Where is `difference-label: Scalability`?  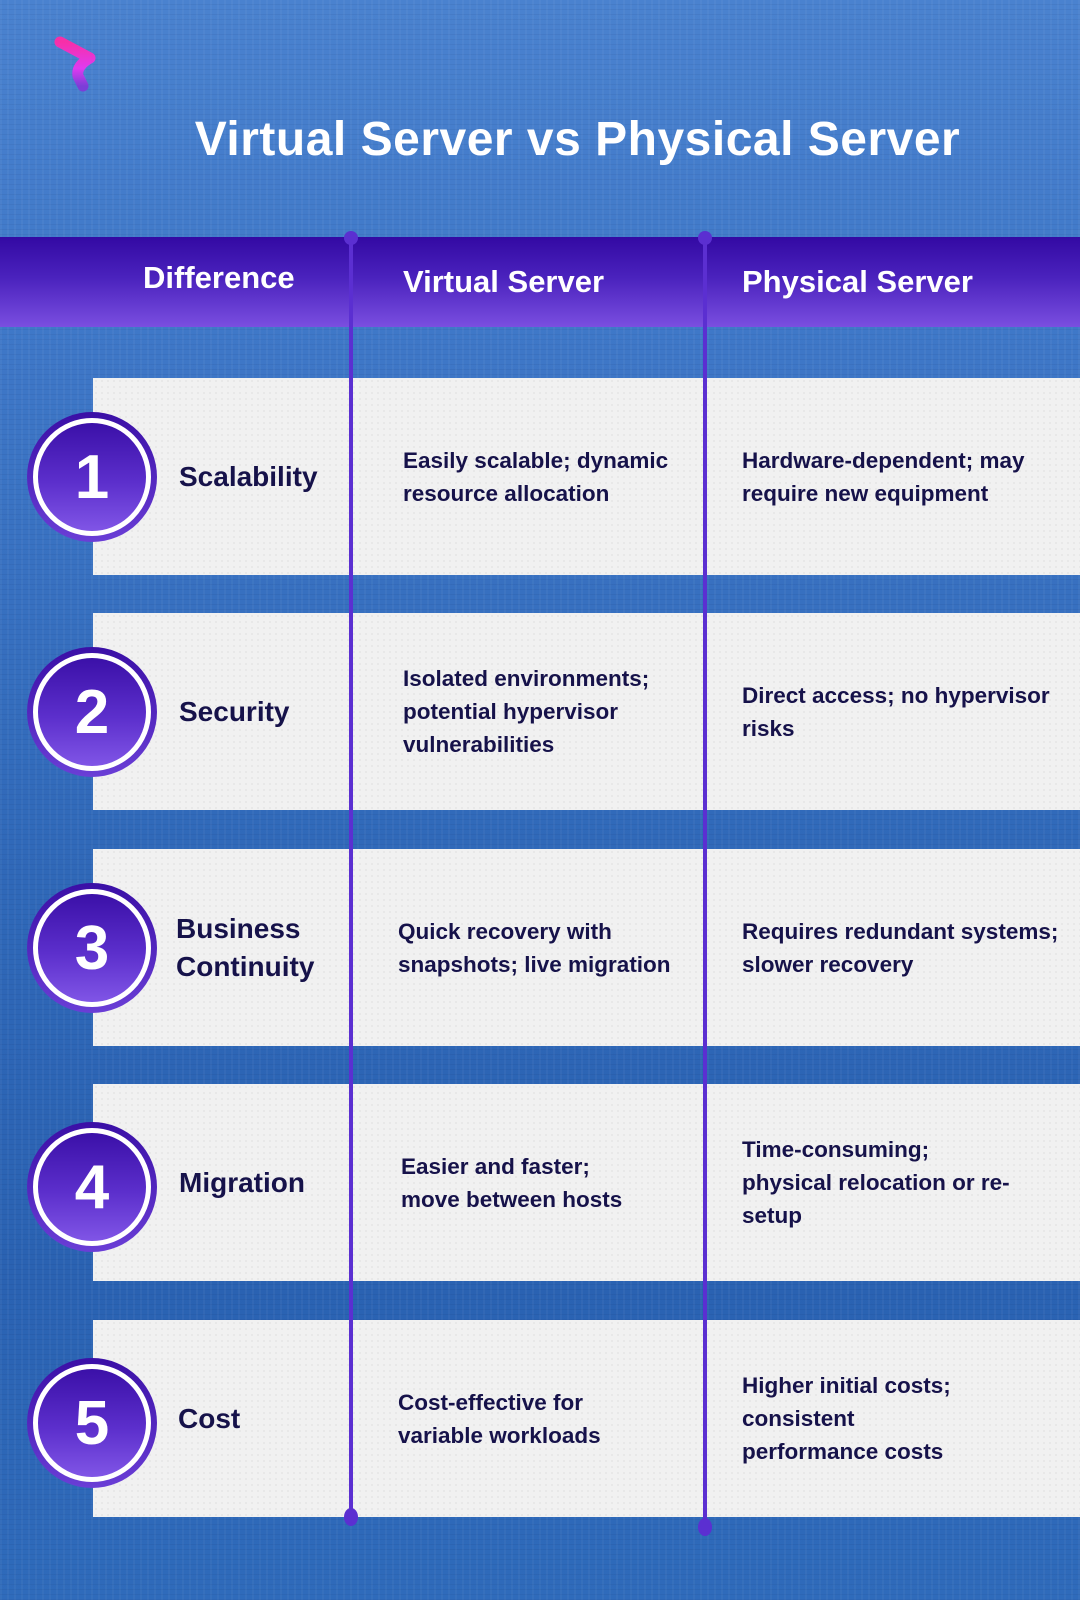 difference-label: Scalability is located at coordinates (248, 476).